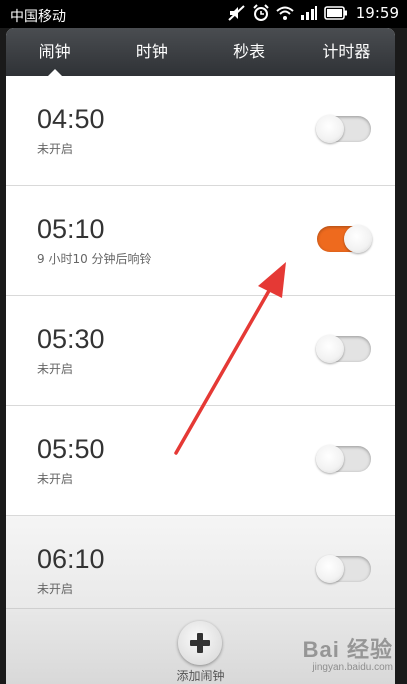 This screenshot has height=684, width=407. I want to click on tab-bar: 闹钟 时钟 秒表 计时器, so click(200, 52).